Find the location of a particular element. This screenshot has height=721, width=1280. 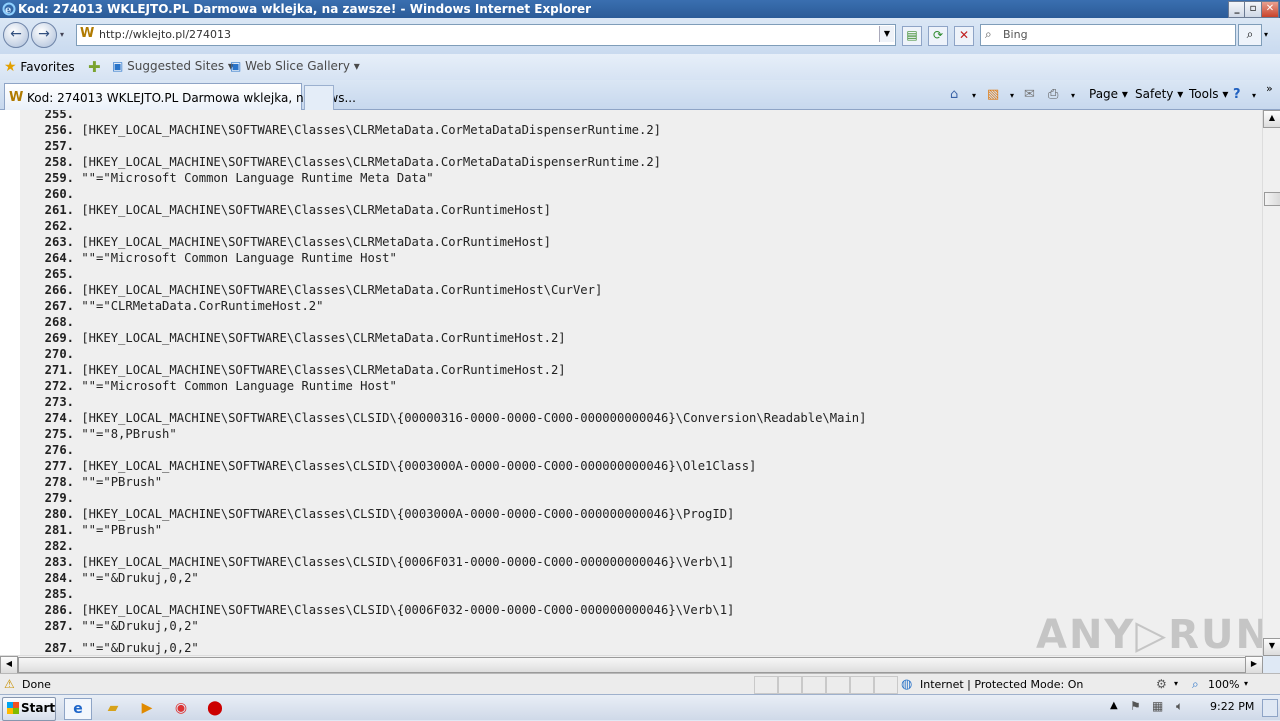

close-window-button: ✕ is located at coordinates (1270, 9).